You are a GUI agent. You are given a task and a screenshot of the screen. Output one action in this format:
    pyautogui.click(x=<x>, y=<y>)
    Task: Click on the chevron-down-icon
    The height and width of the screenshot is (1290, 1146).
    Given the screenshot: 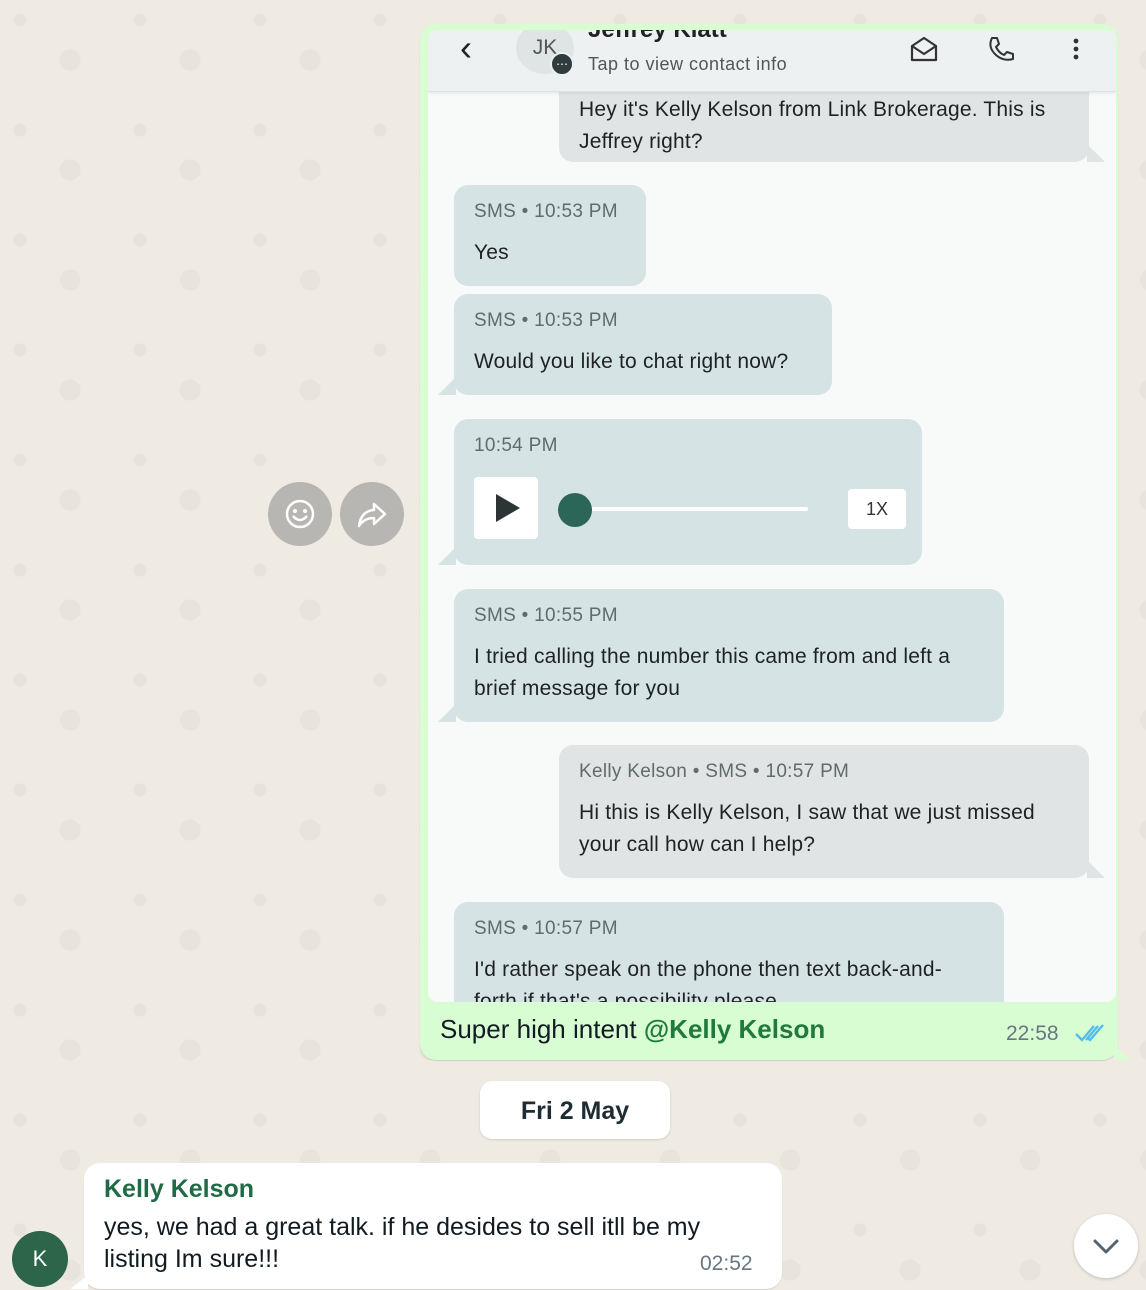 What is the action you would take?
    pyautogui.click(x=1106, y=1246)
    